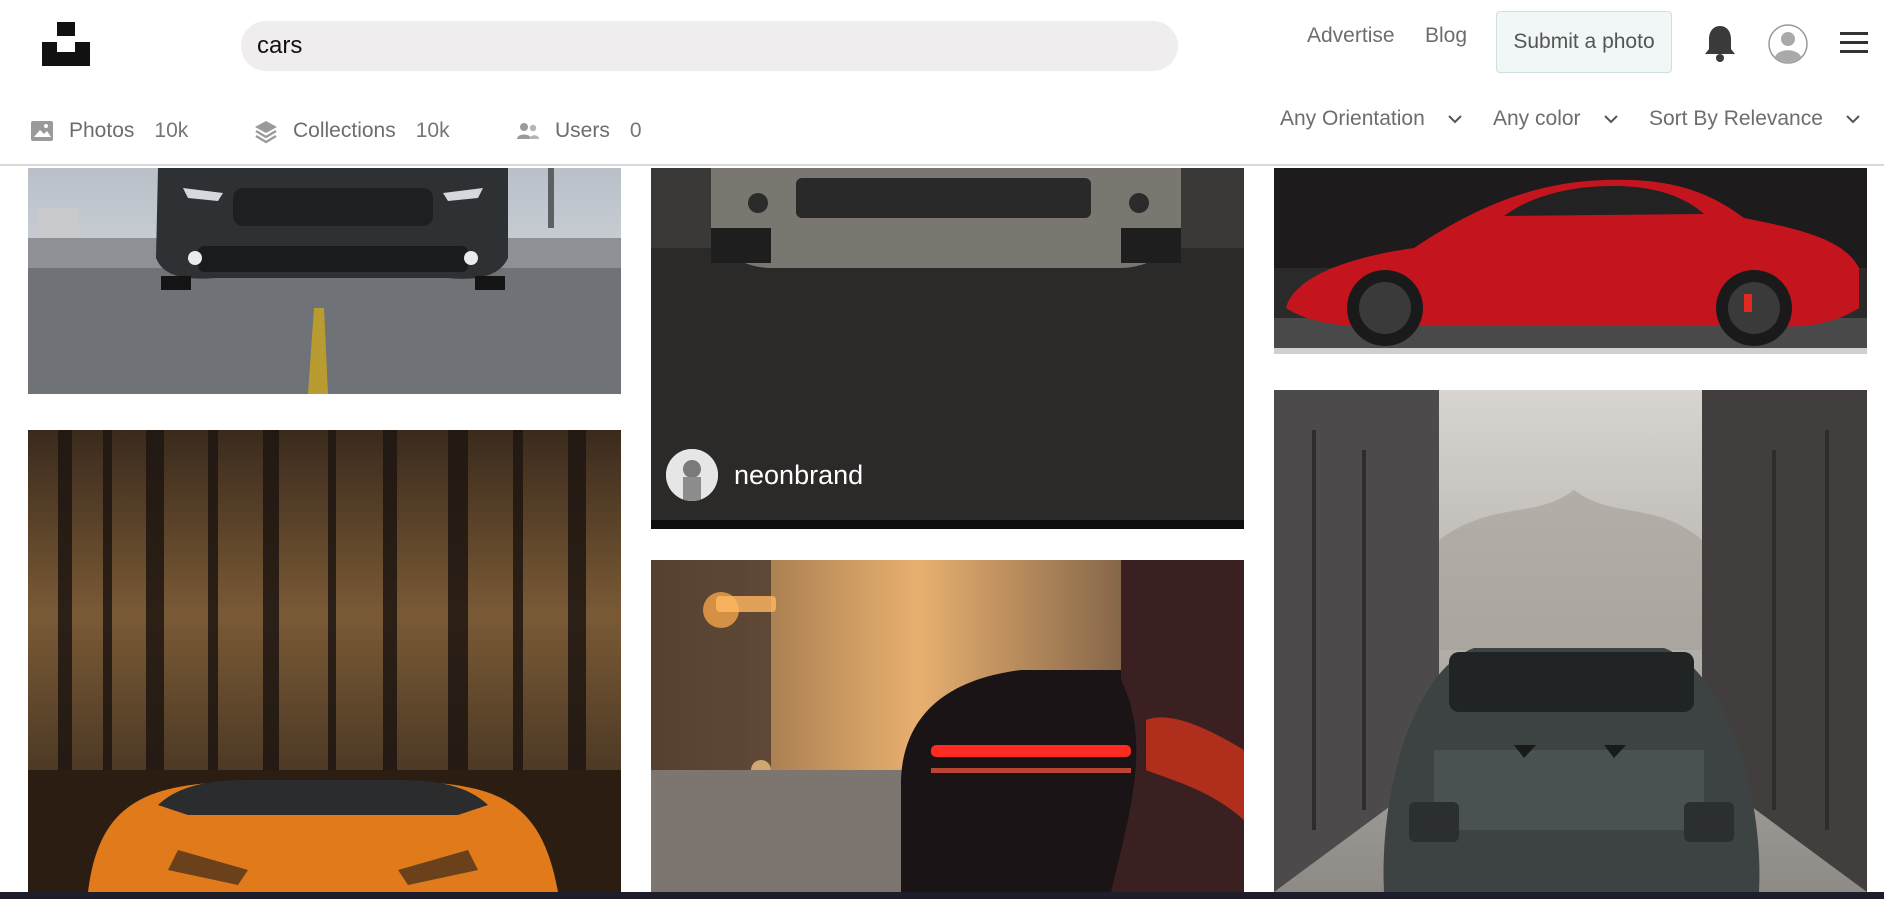  What do you see at coordinates (1736, 118) in the screenshot?
I see `sort-filter-label: Sort By Relevance` at bounding box center [1736, 118].